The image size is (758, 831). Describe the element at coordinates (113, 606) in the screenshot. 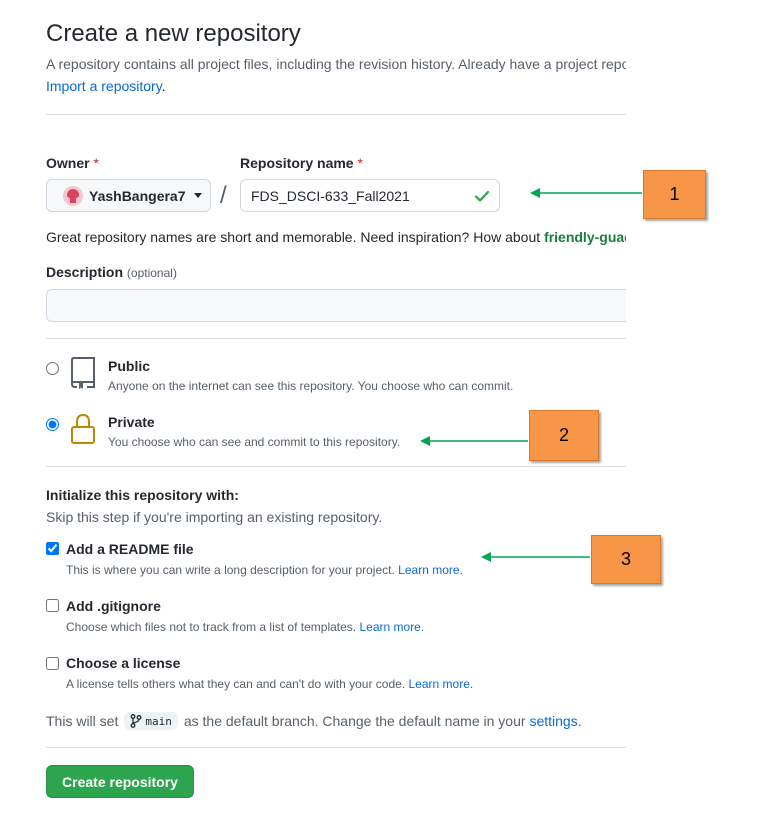

I see `gitignore-title: Add .gitignore` at that location.